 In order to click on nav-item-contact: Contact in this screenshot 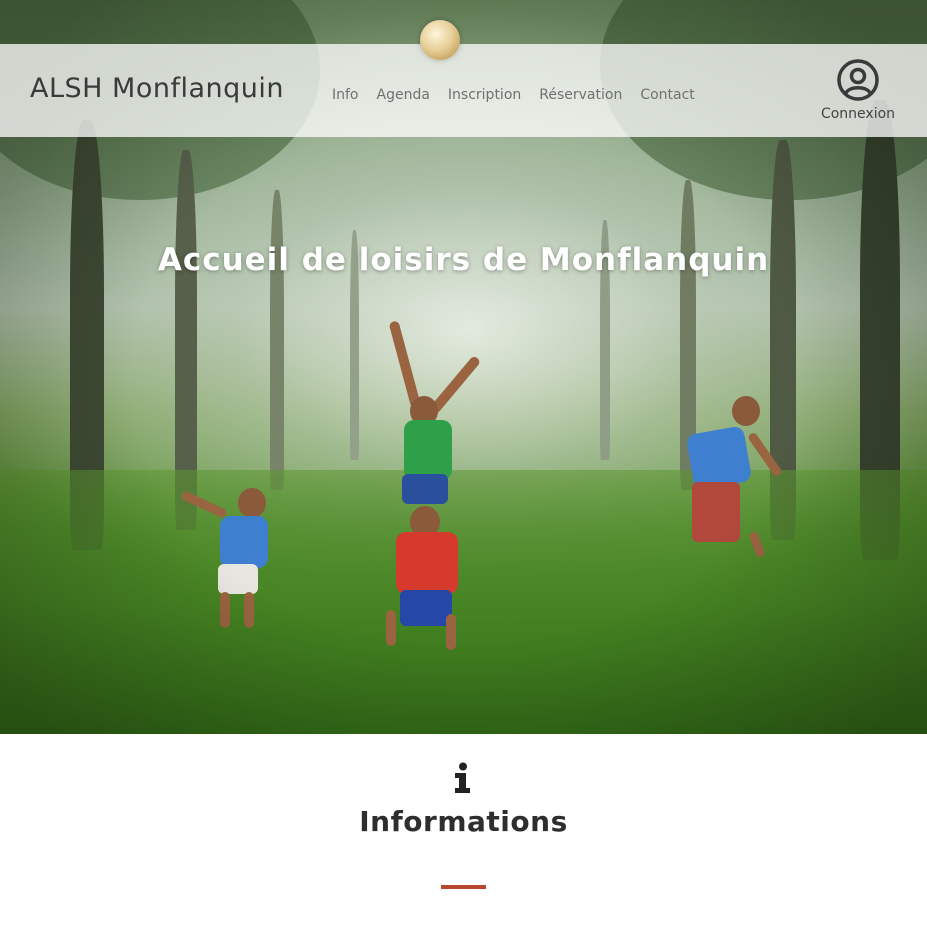, I will do `click(667, 95)`.